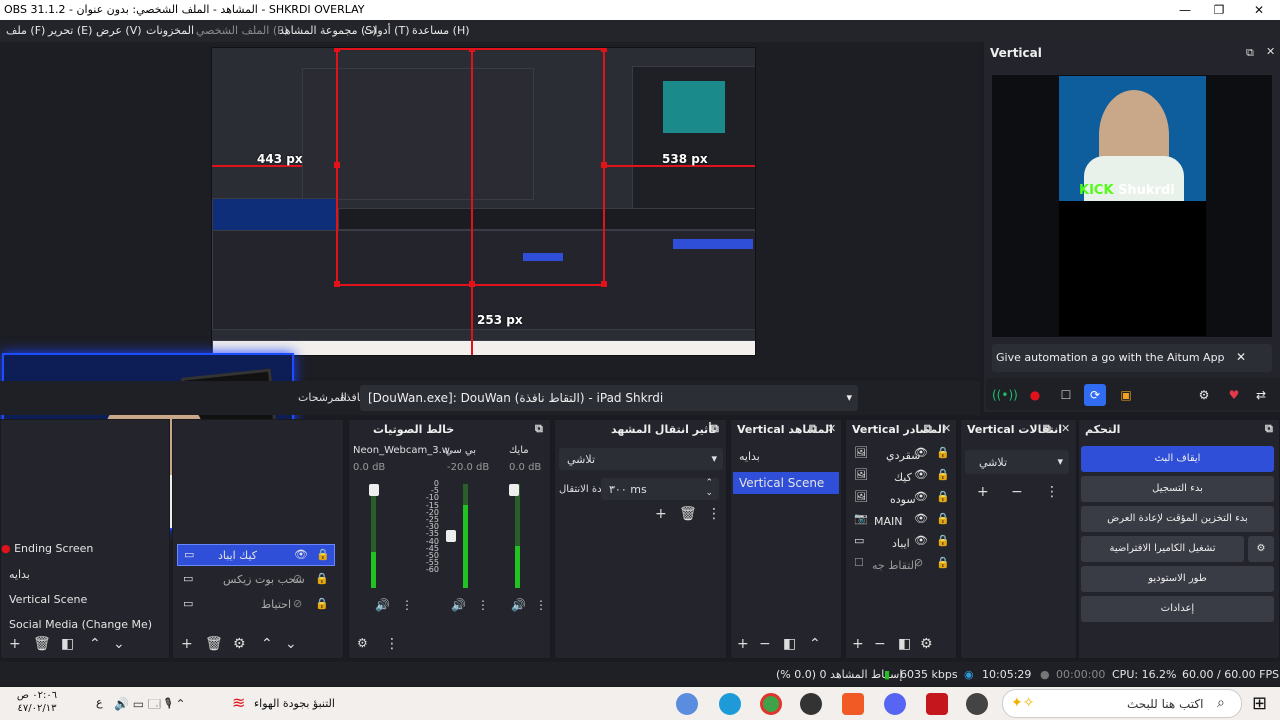  I want to click on chrome-icon, so click(771, 704).